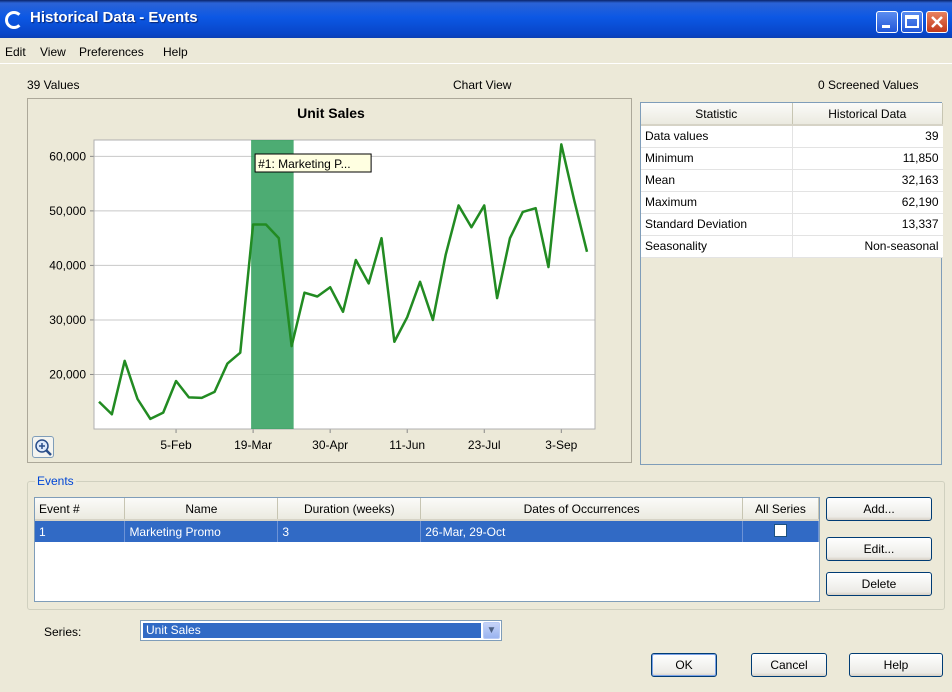  I want to click on ok-button: OK, so click(684, 665).